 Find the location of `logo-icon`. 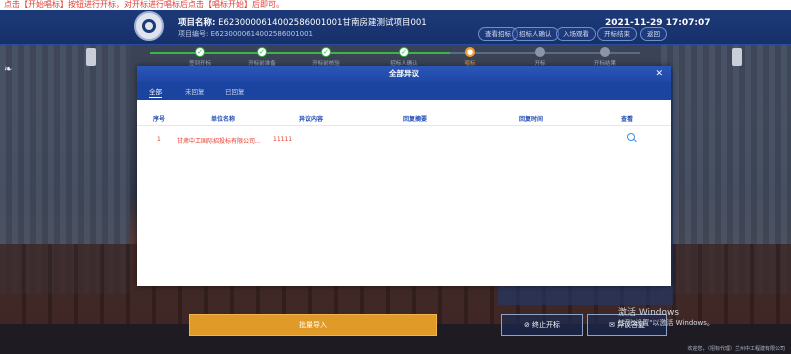

logo-icon is located at coordinates (149, 26).